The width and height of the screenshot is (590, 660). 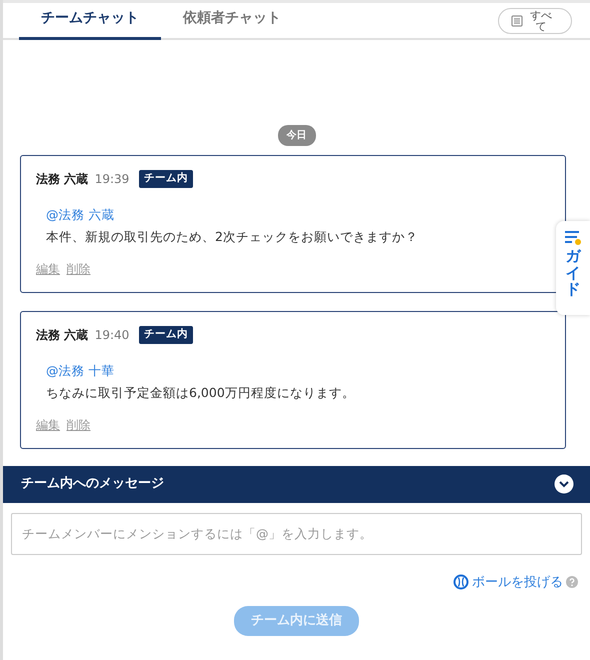 What do you see at coordinates (201, 393) in the screenshot?
I see `message-text: ちなみに取引予定金額は6,000万円程度になります。` at bounding box center [201, 393].